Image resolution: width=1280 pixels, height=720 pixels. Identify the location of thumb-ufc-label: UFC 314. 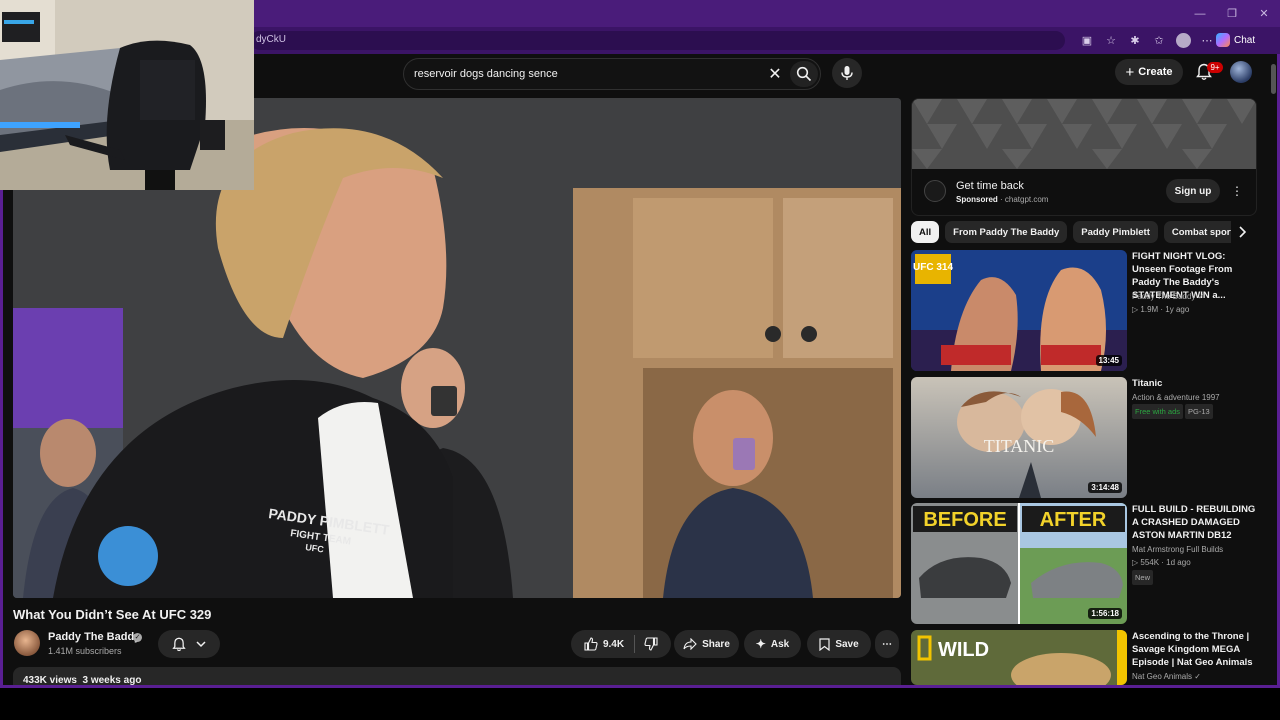
(933, 267).